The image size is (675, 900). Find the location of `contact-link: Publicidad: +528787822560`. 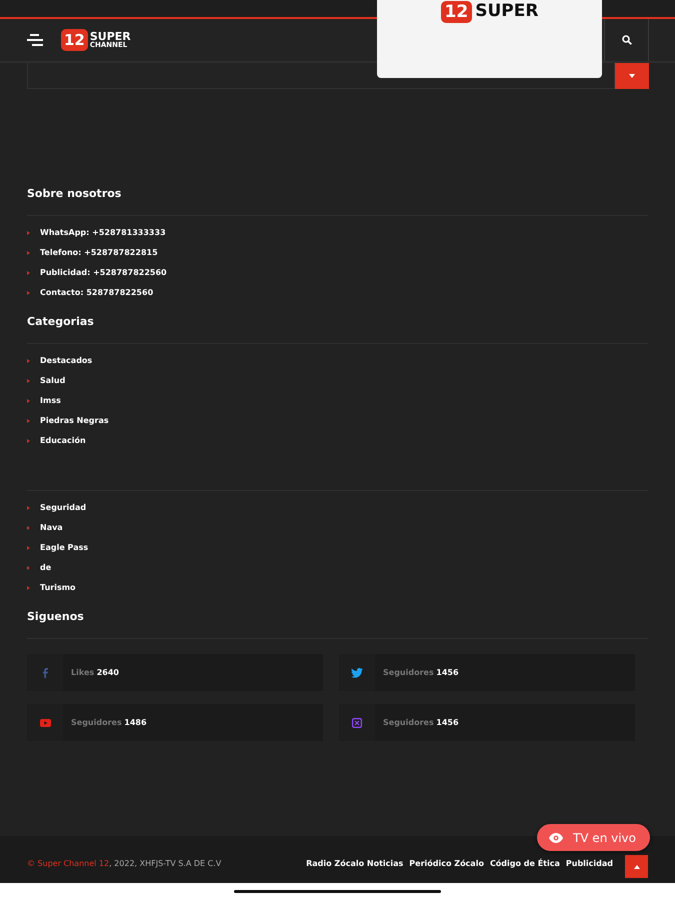

contact-link: Publicidad: +528787822560 is located at coordinates (103, 273).